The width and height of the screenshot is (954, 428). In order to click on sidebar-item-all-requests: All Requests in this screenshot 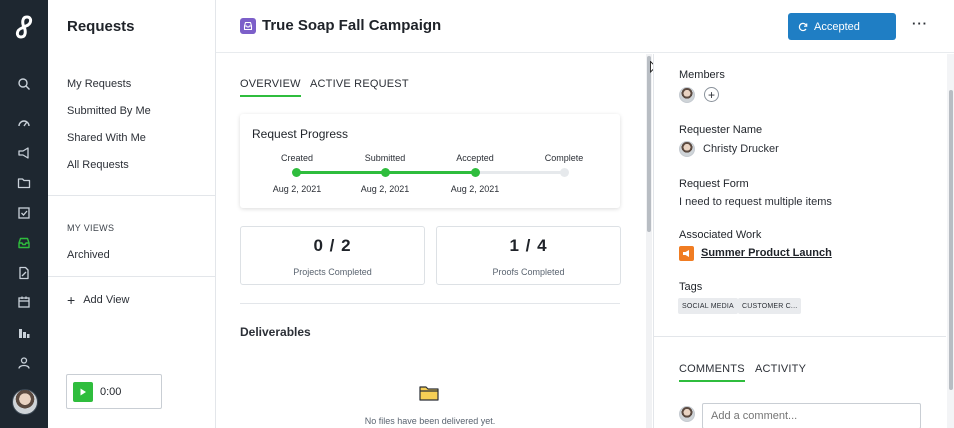, I will do `click(98, 165)`.